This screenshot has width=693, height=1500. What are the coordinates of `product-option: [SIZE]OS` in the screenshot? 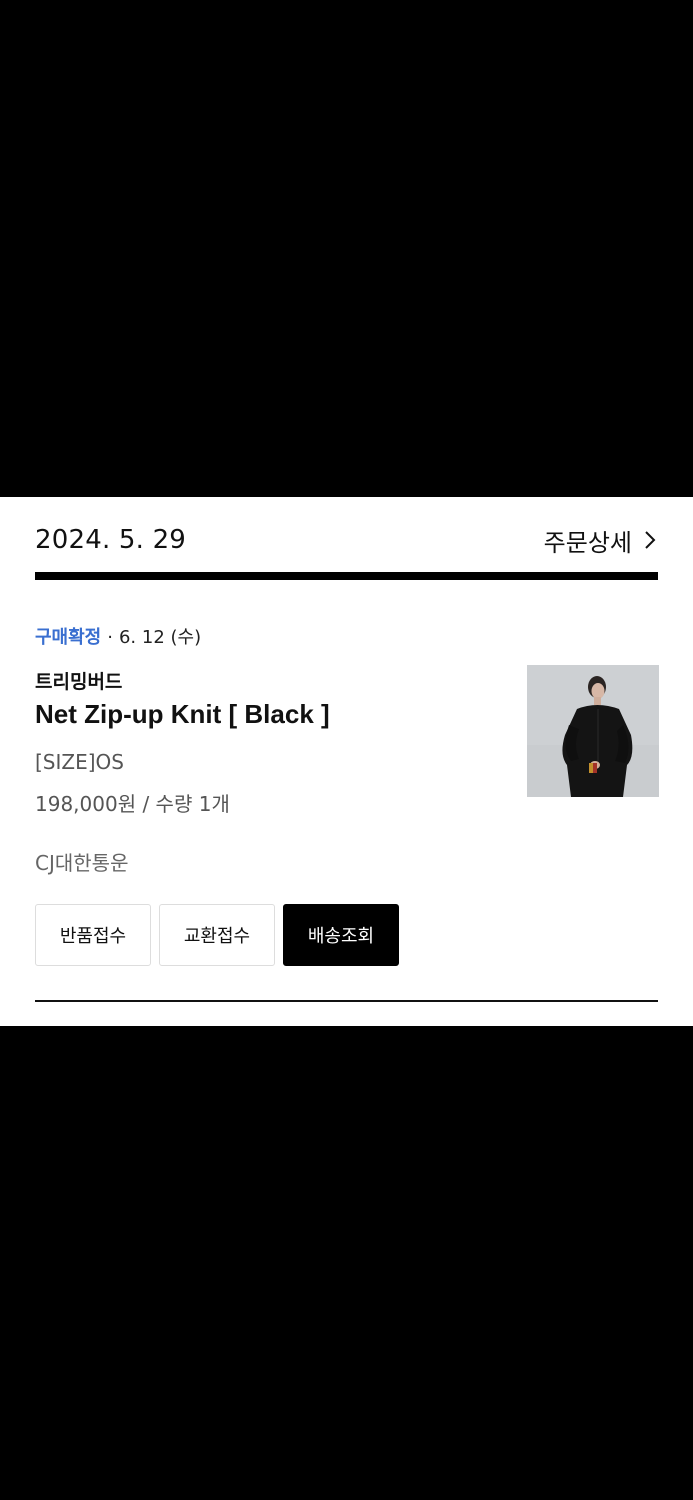 It's located at (79, 762).